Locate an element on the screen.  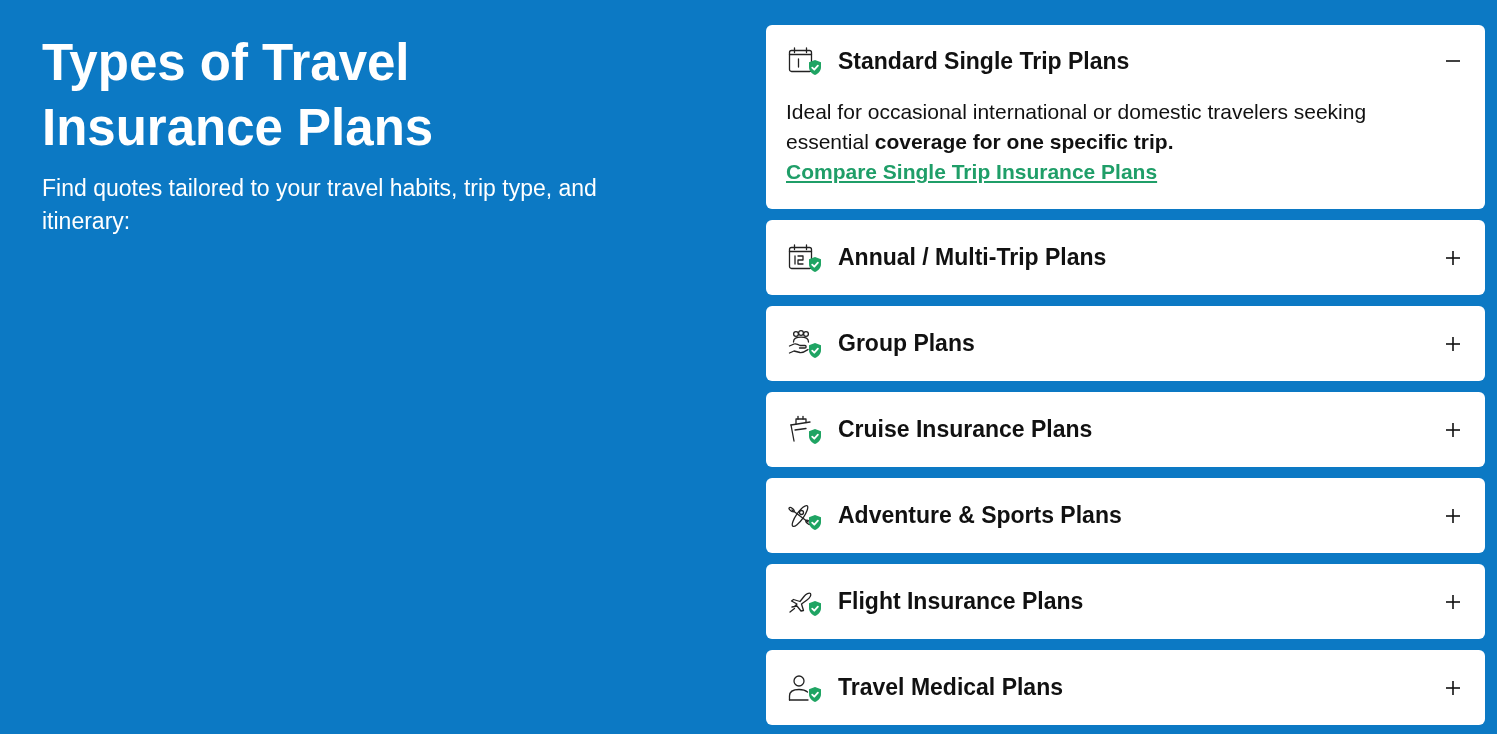
accordion-header: Cruise Insurance Plans is located at coordinates (1125, 429).